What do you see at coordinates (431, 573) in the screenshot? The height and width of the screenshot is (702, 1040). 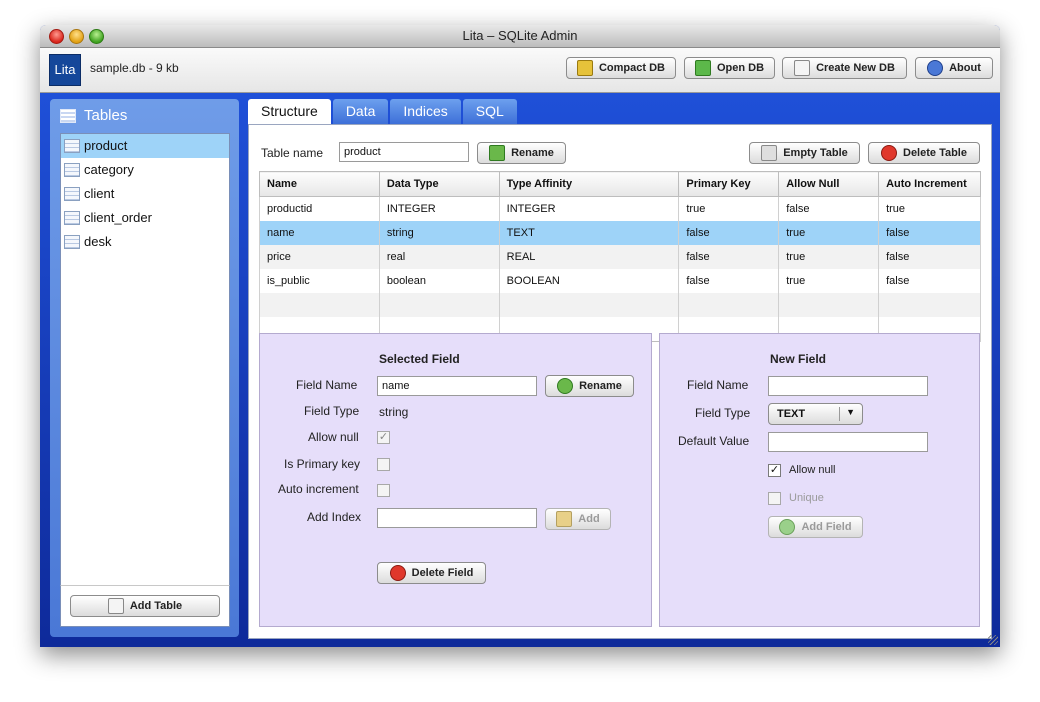 I see `delete-field-button: Delete Field` at bounding box center [431, 573].